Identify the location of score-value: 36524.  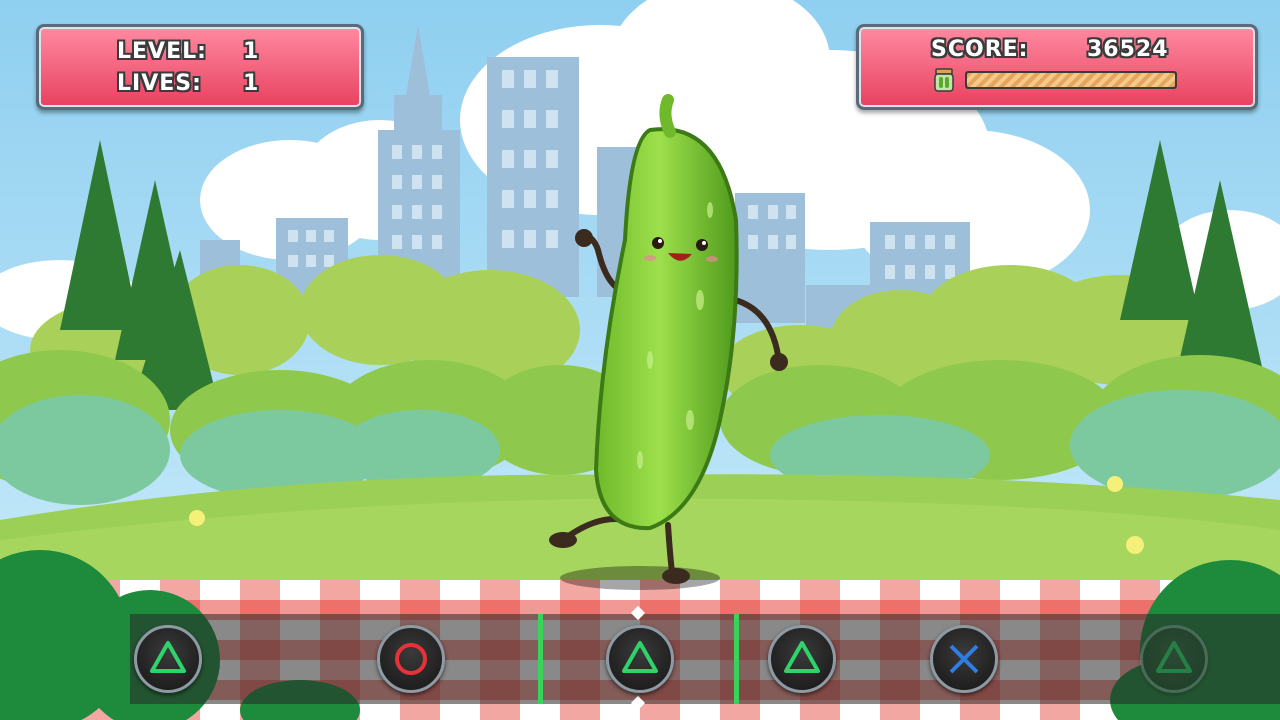
(1128, 49).